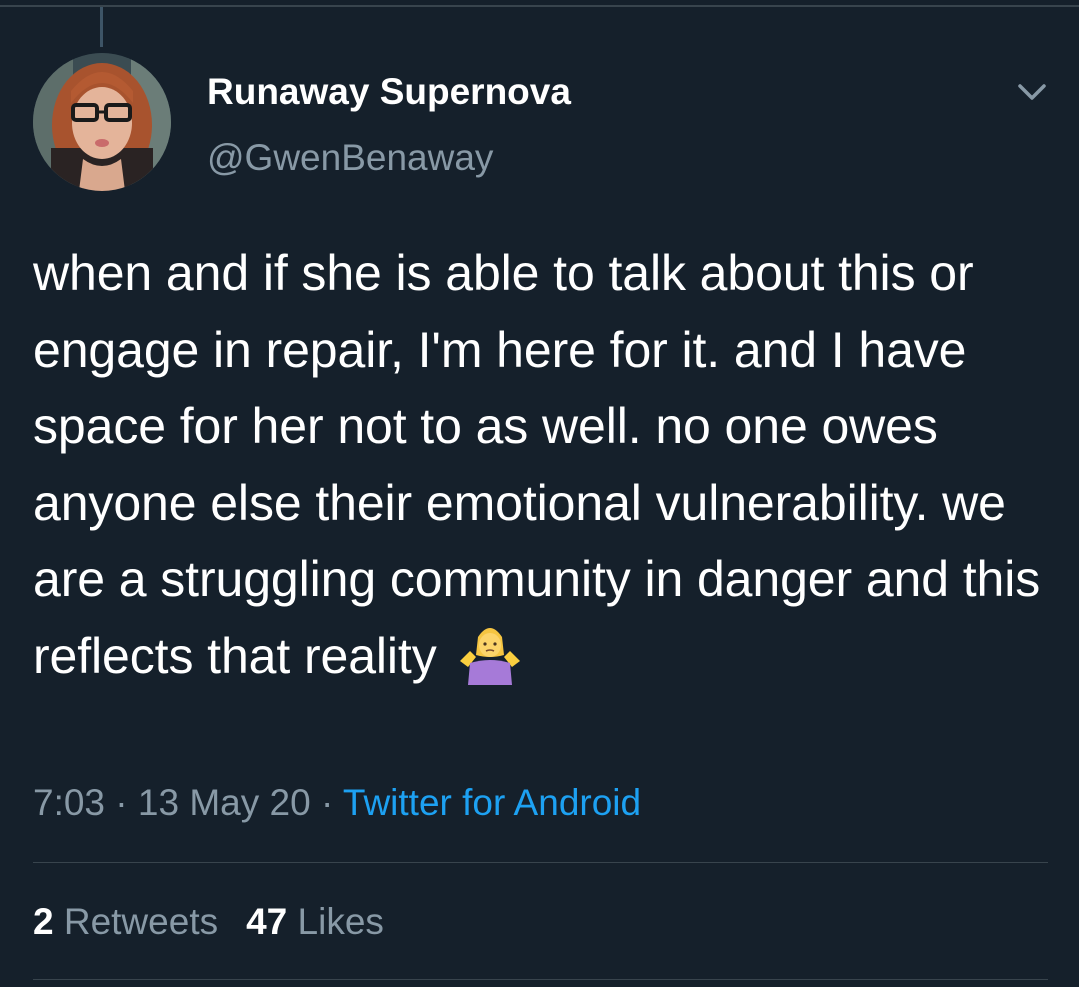 This screenshot has height=987, width=1079. I want to click on person-shrugging-emoji, so click(490, 654).